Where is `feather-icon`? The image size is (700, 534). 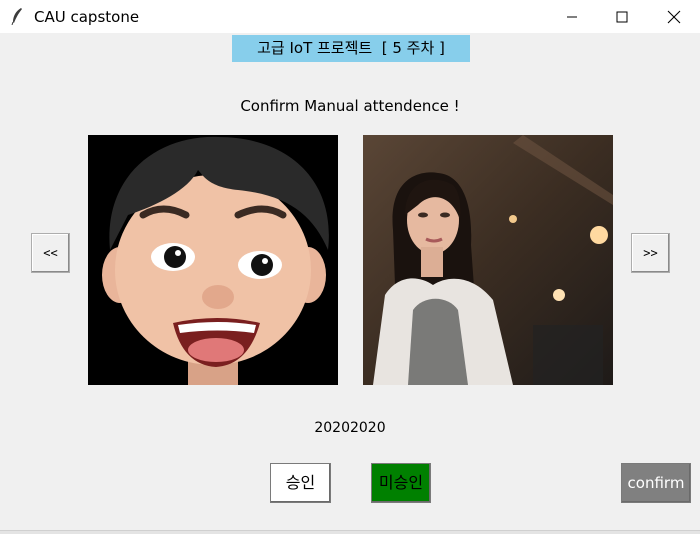
feather-icon is located at coordinates (16, 16).